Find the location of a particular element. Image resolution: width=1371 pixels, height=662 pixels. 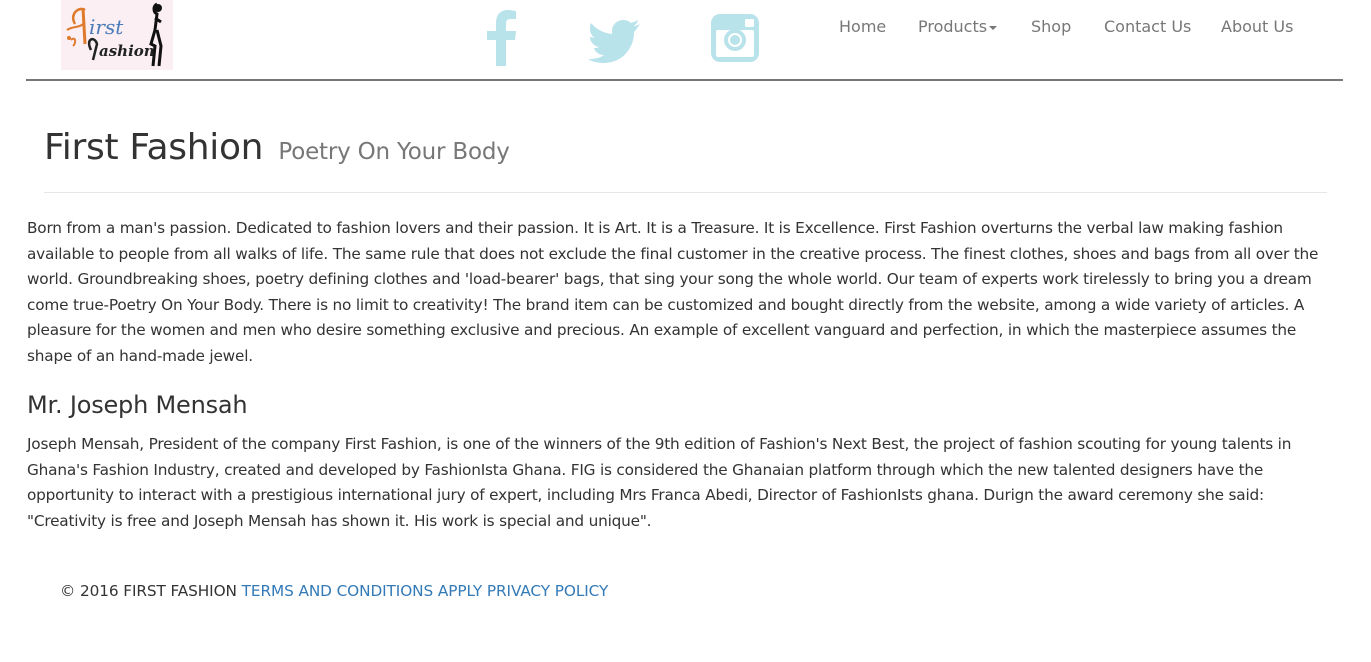

page-title-text: First Fashion is located at coordinates (154, 147).